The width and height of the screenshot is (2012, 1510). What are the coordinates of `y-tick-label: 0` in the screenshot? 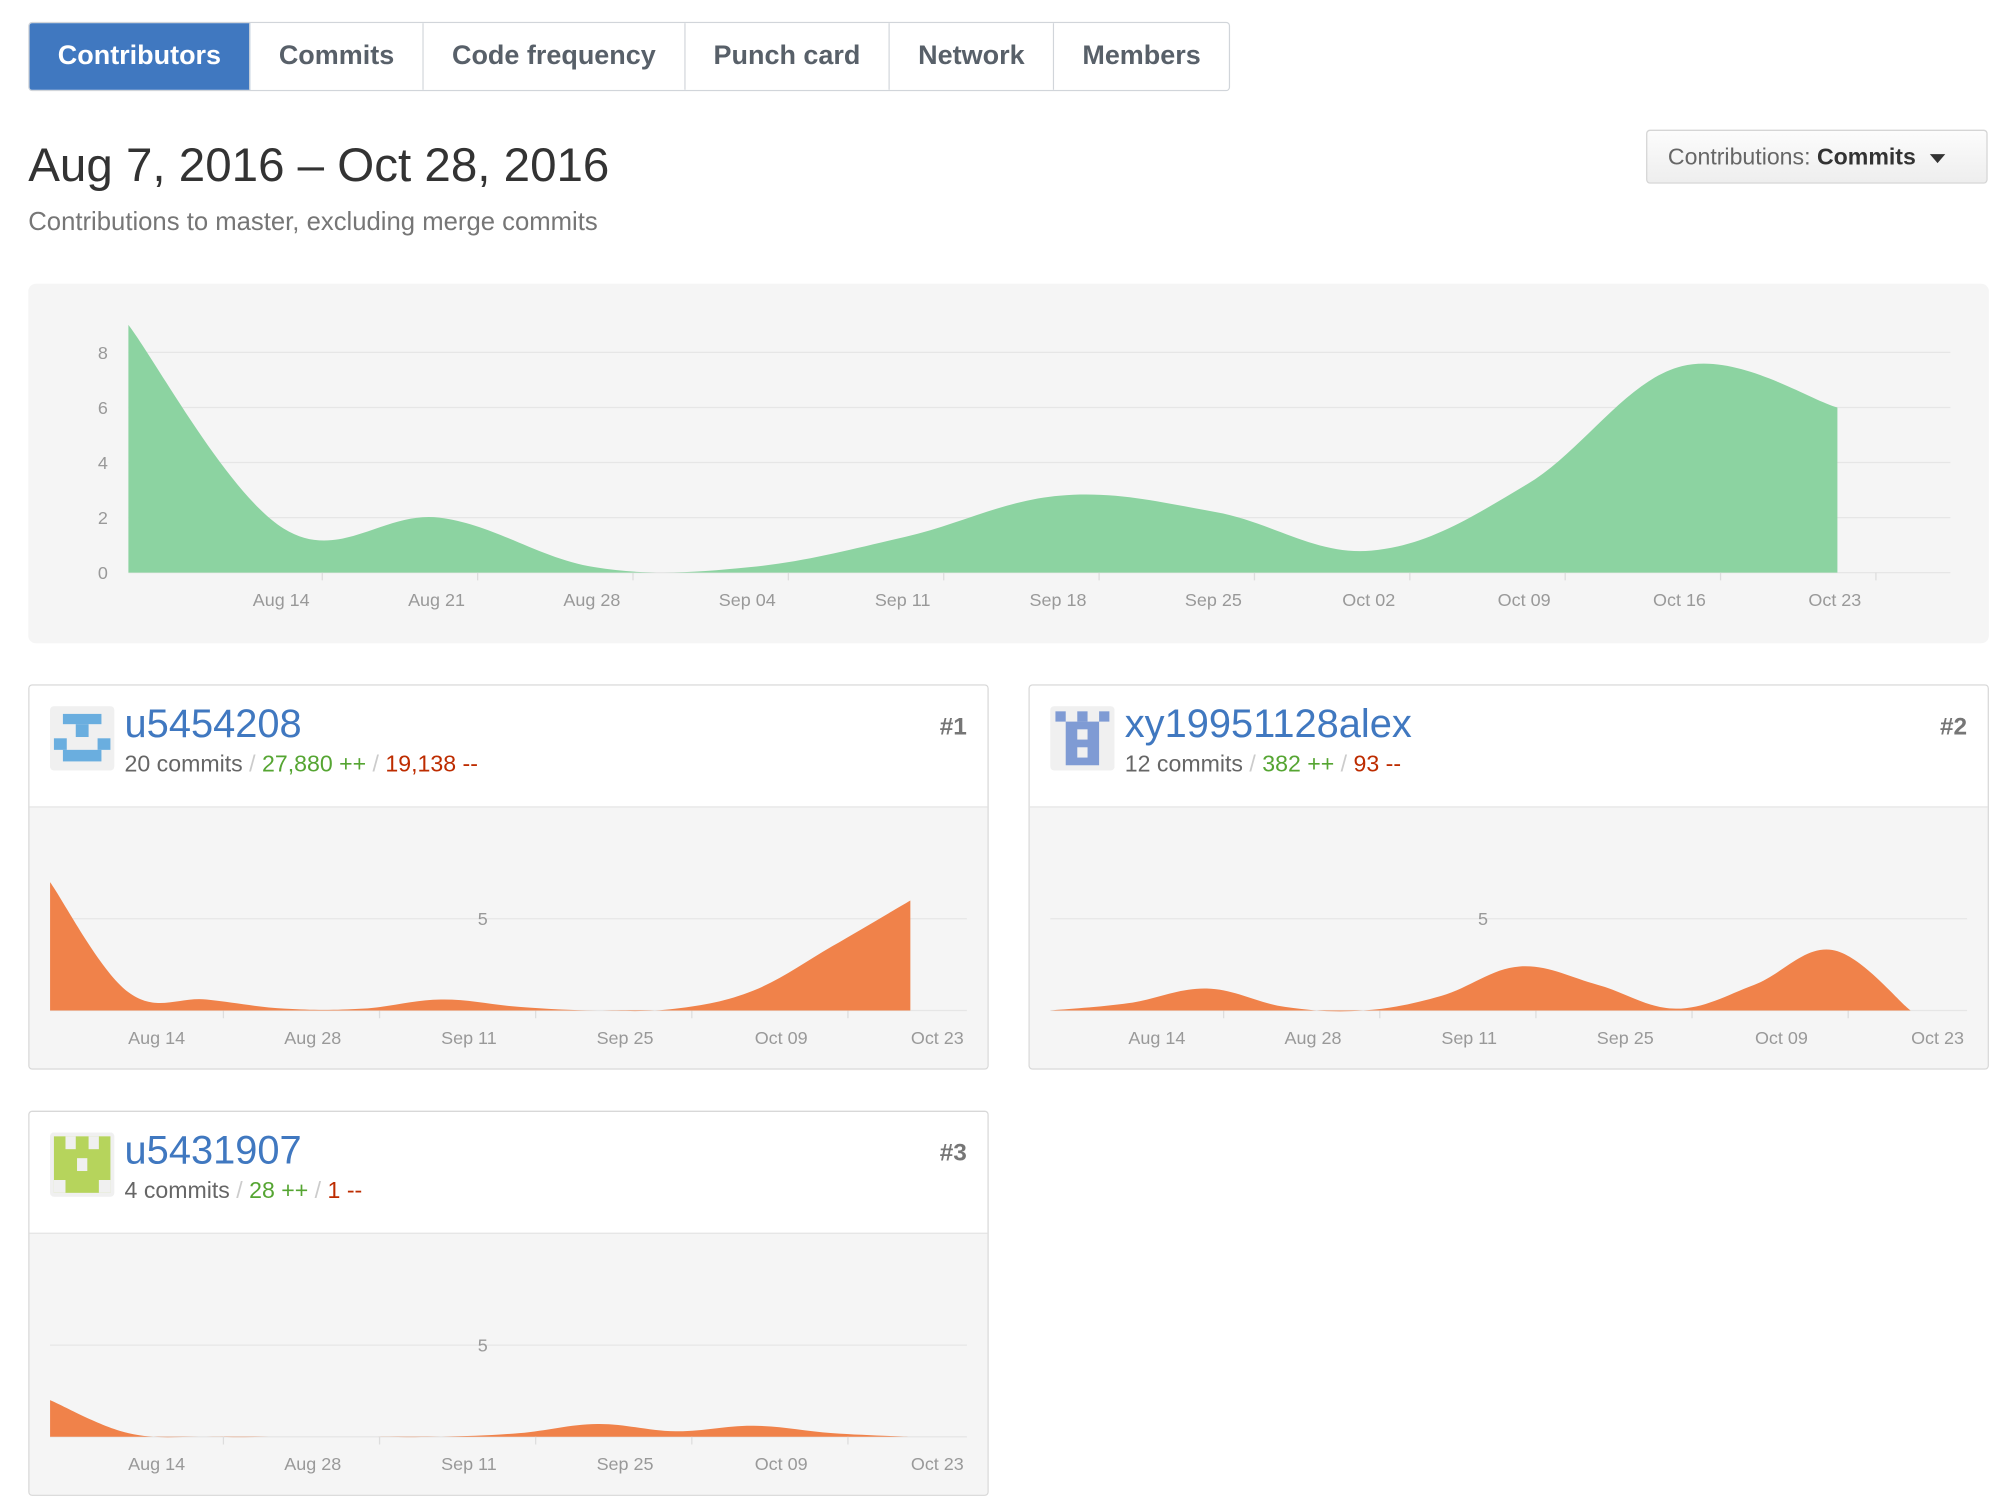 It's located at (103, 573).